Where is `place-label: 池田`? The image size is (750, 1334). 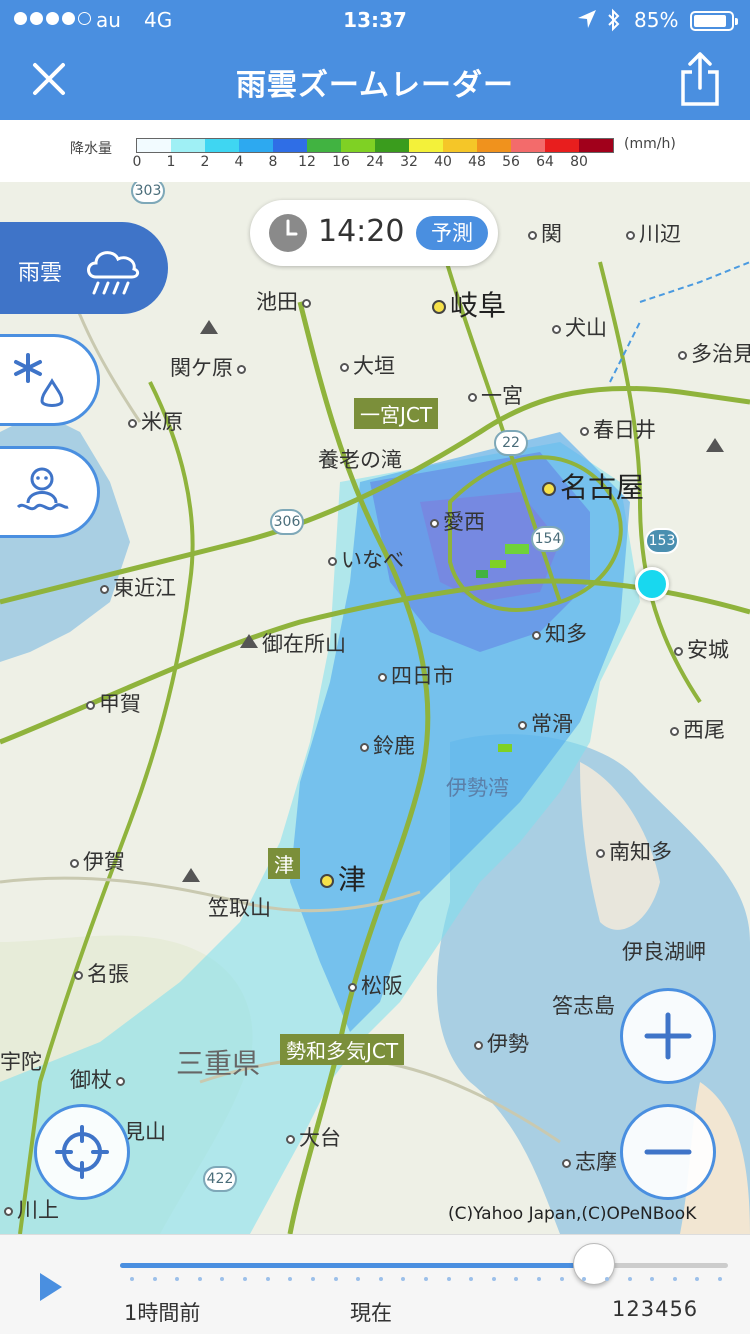 place-label: 池田 is located at coordinates (285, 301).